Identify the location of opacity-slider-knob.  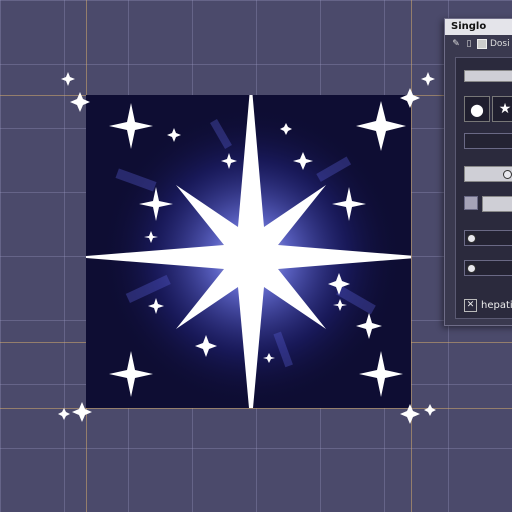
(507, 174).